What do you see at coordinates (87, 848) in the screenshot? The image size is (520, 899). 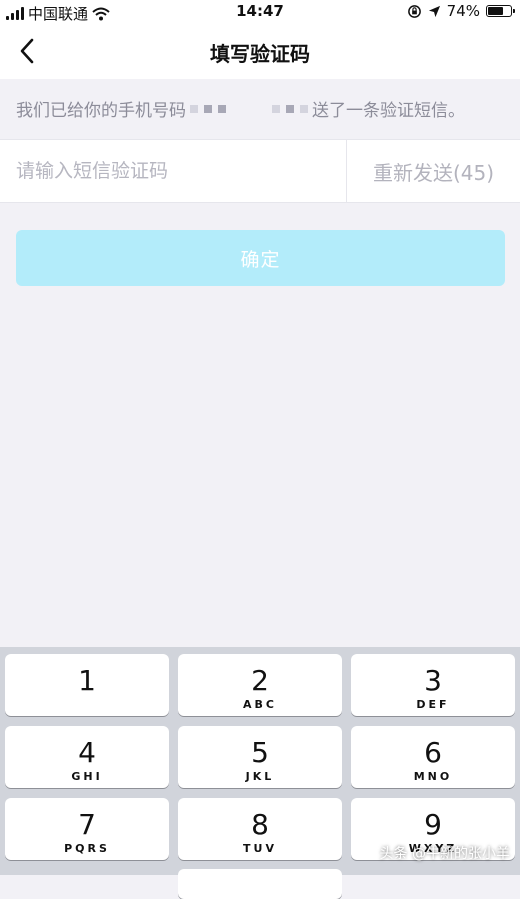 I see `key-letters: PQRS` at bounding box center [87, 848].